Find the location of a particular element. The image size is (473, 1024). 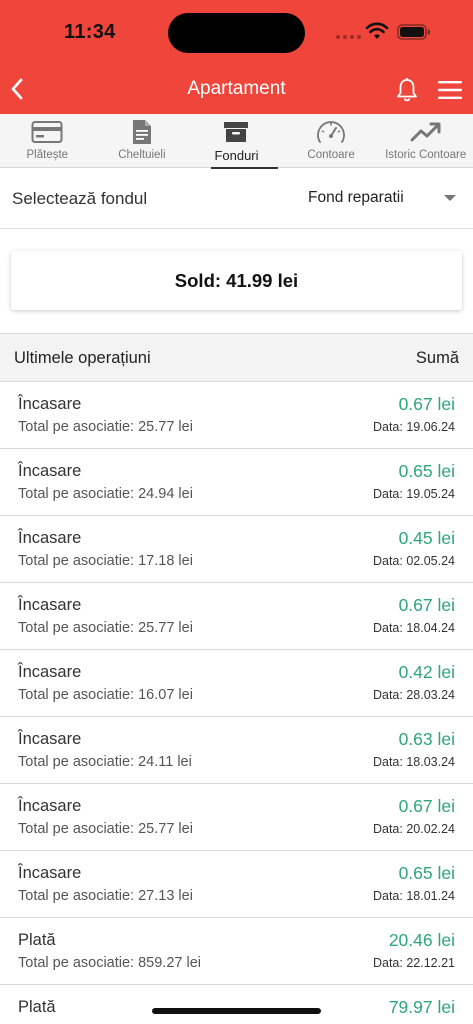

trend-up-icon is located at coordinates (425, 132).